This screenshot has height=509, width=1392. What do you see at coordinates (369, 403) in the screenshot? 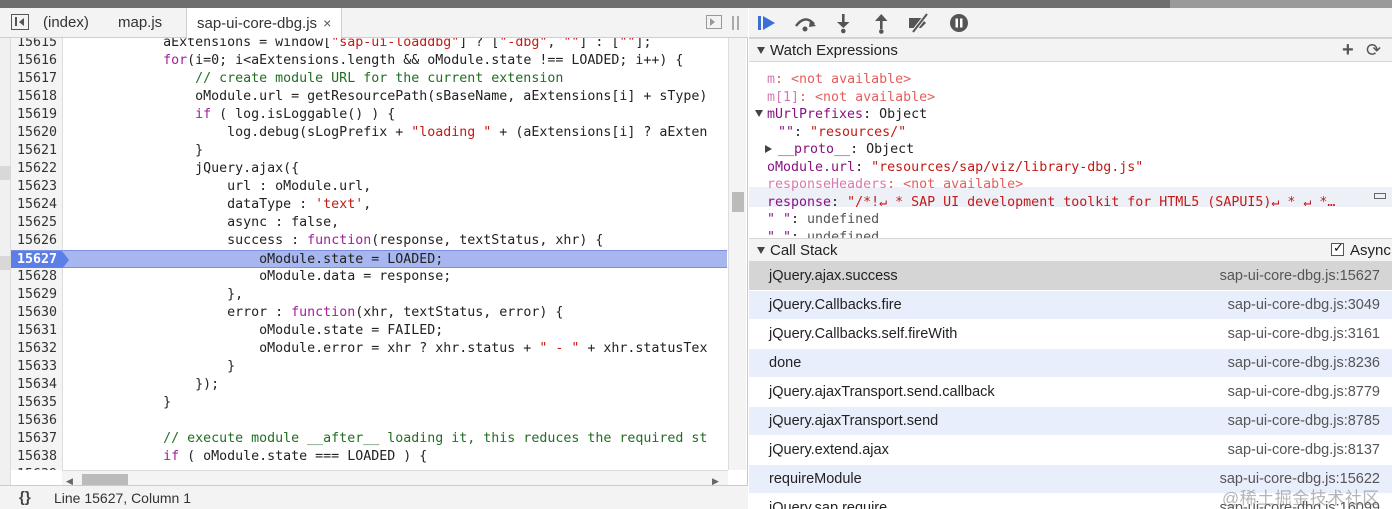
I see `code-line: 15635 }` at bounding box center [369, 403].